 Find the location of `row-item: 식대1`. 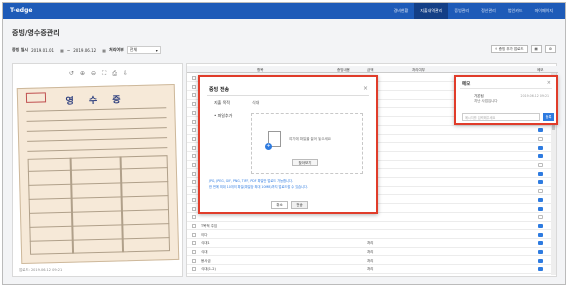

row-item: 식대1 is located at coordinates (205, 243).